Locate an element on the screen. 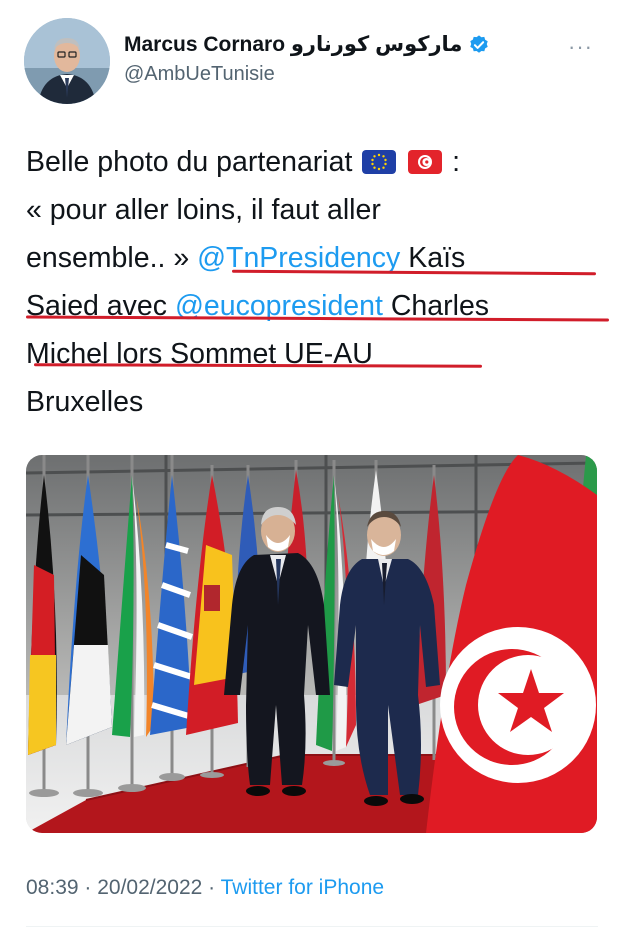  mention-tnpresidency-link: @TnPresidency is located at coordinates (298, 258).